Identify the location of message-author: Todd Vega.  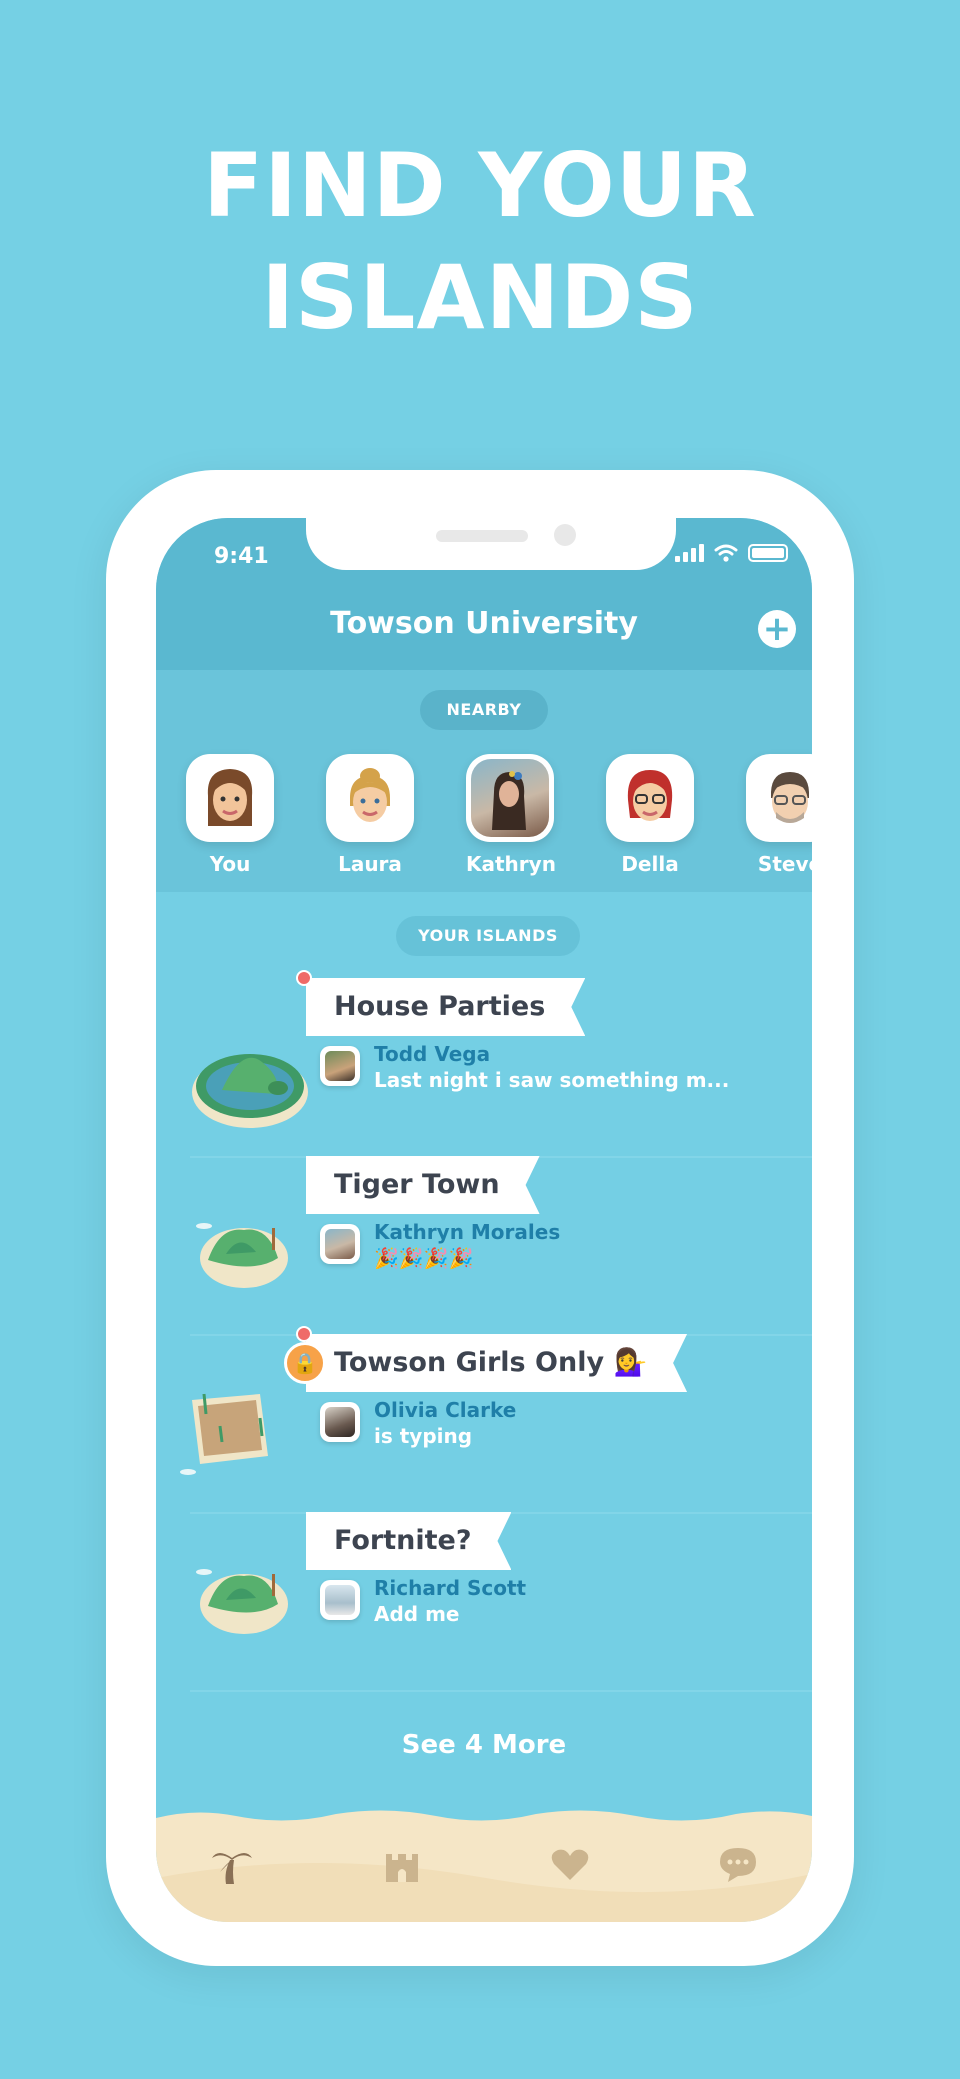
(432, 1054).